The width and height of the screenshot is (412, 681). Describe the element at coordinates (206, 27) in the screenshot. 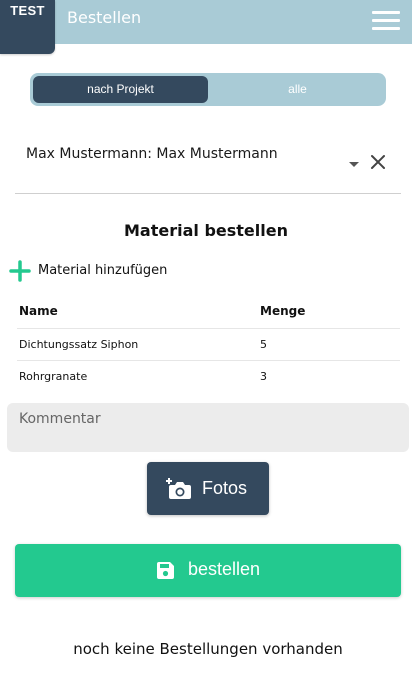

I see `app-header: TEST Bestellen` at that location.